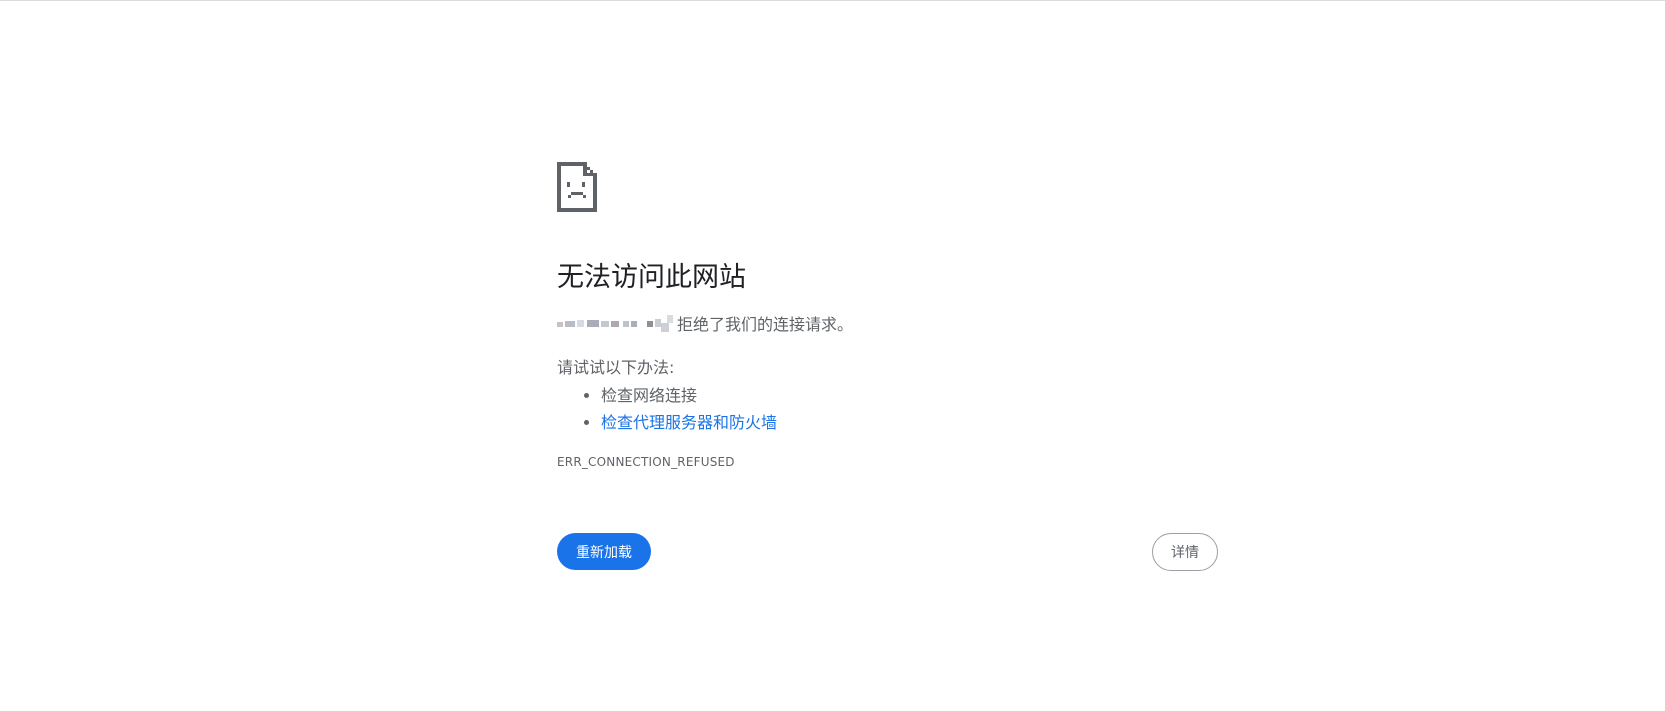 The height and width of the screenshot is (711, 1665). I want to click on suggestions-title: 请试试以下办法:, so click(616, 367).